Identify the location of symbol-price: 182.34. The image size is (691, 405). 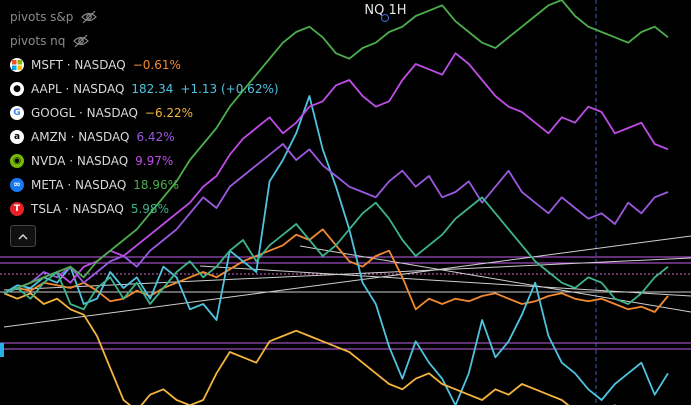
(152, 89).